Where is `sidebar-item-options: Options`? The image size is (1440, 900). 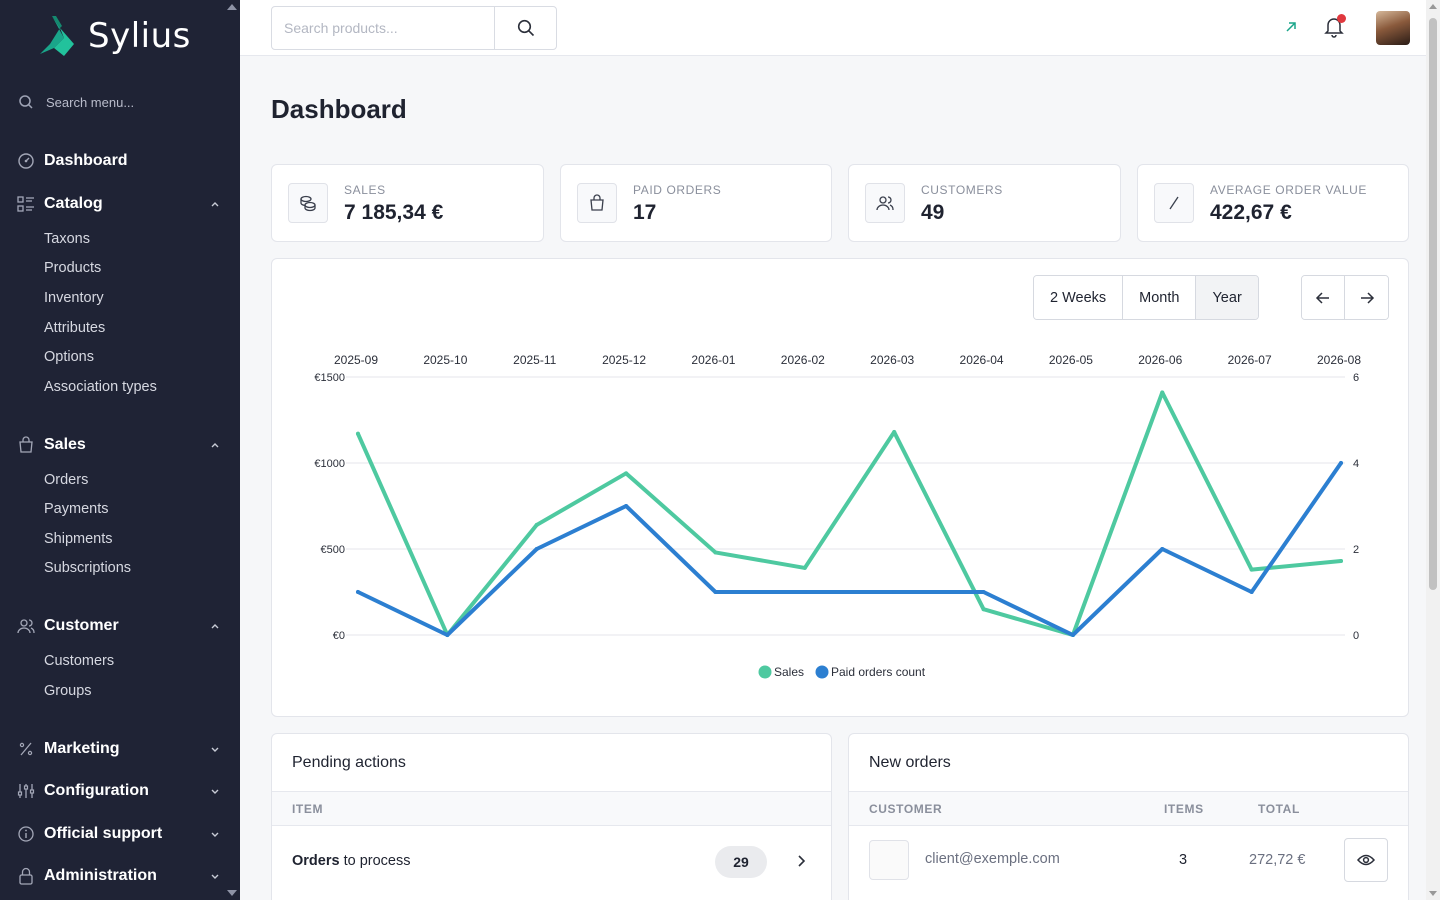
sidebar-item-options: Options is located at coordinates (69, 357).